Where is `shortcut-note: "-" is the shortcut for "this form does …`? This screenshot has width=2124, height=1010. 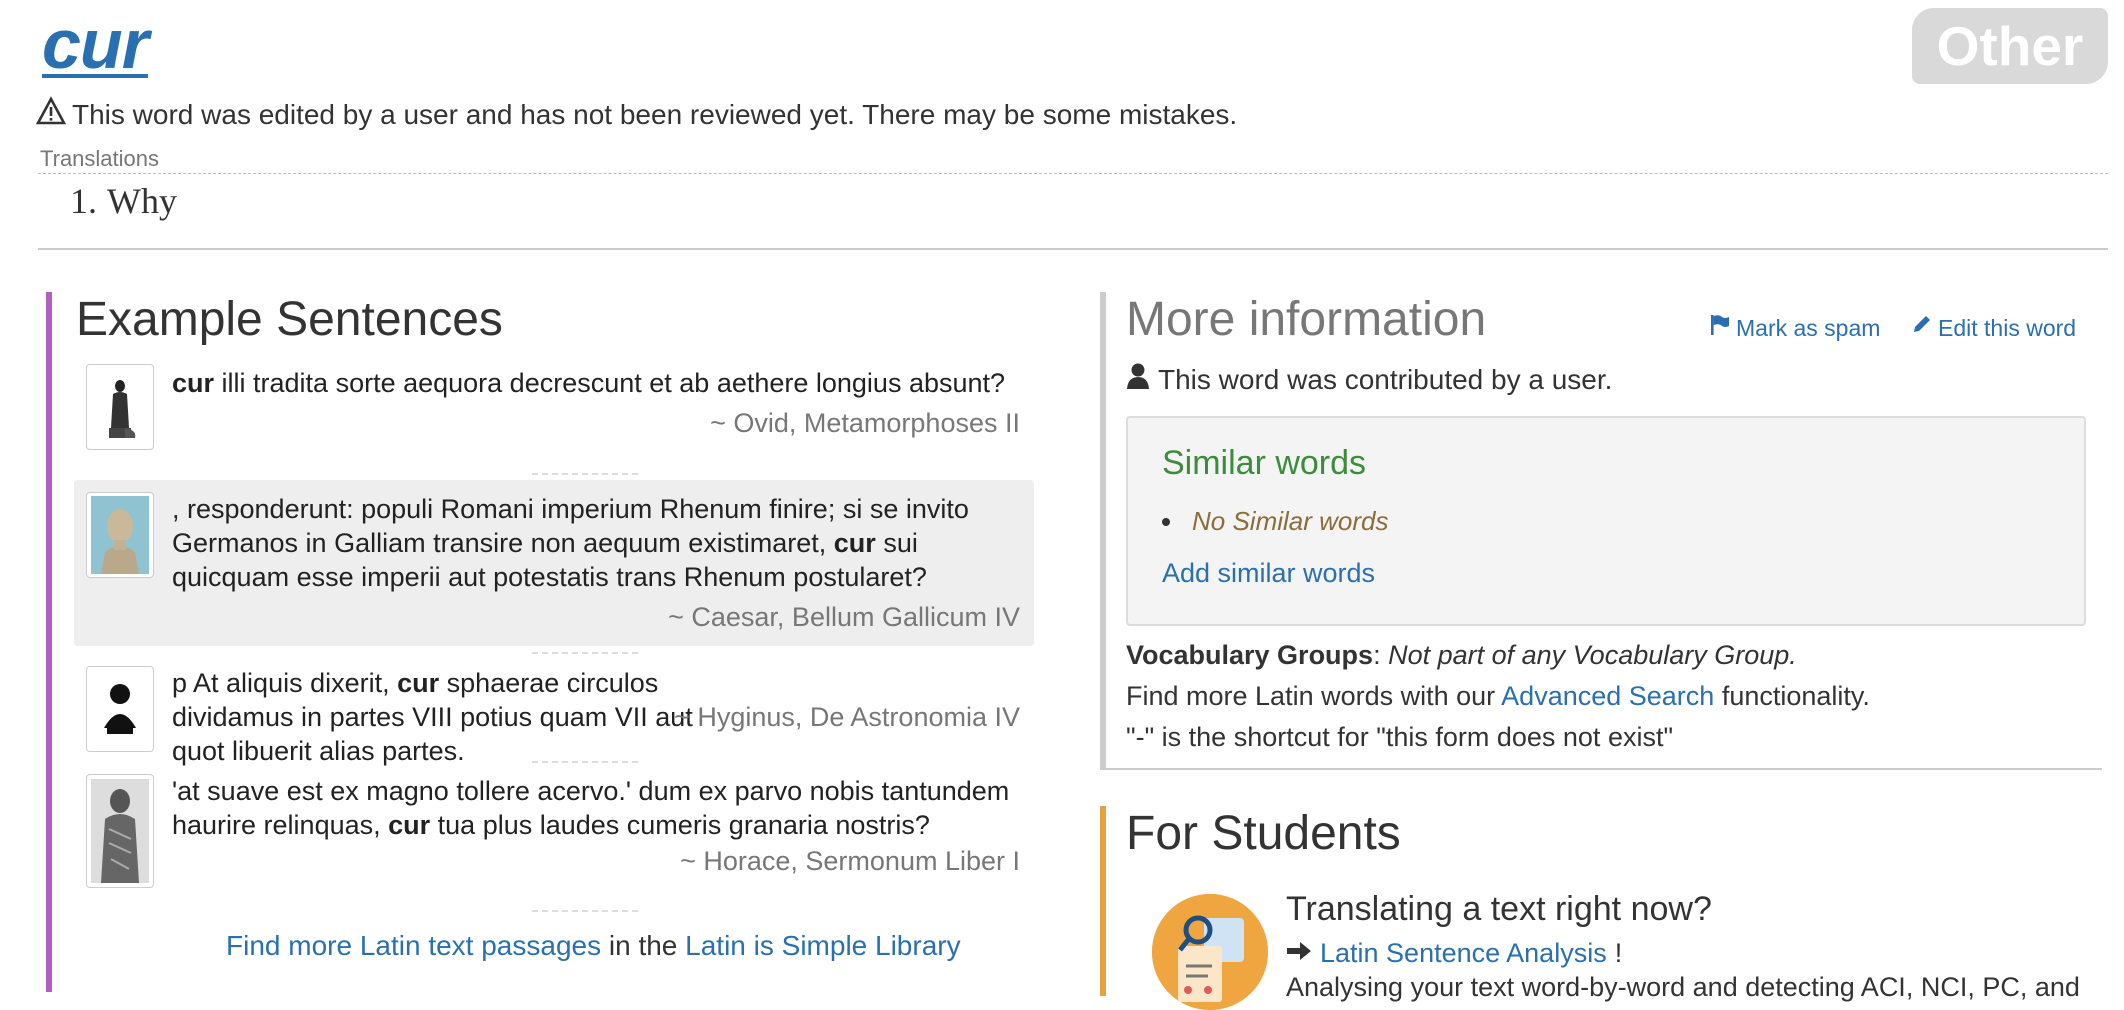 shortcut-note: "-" is the shortcut for "this form does … is located at coordinates (1400, 737).